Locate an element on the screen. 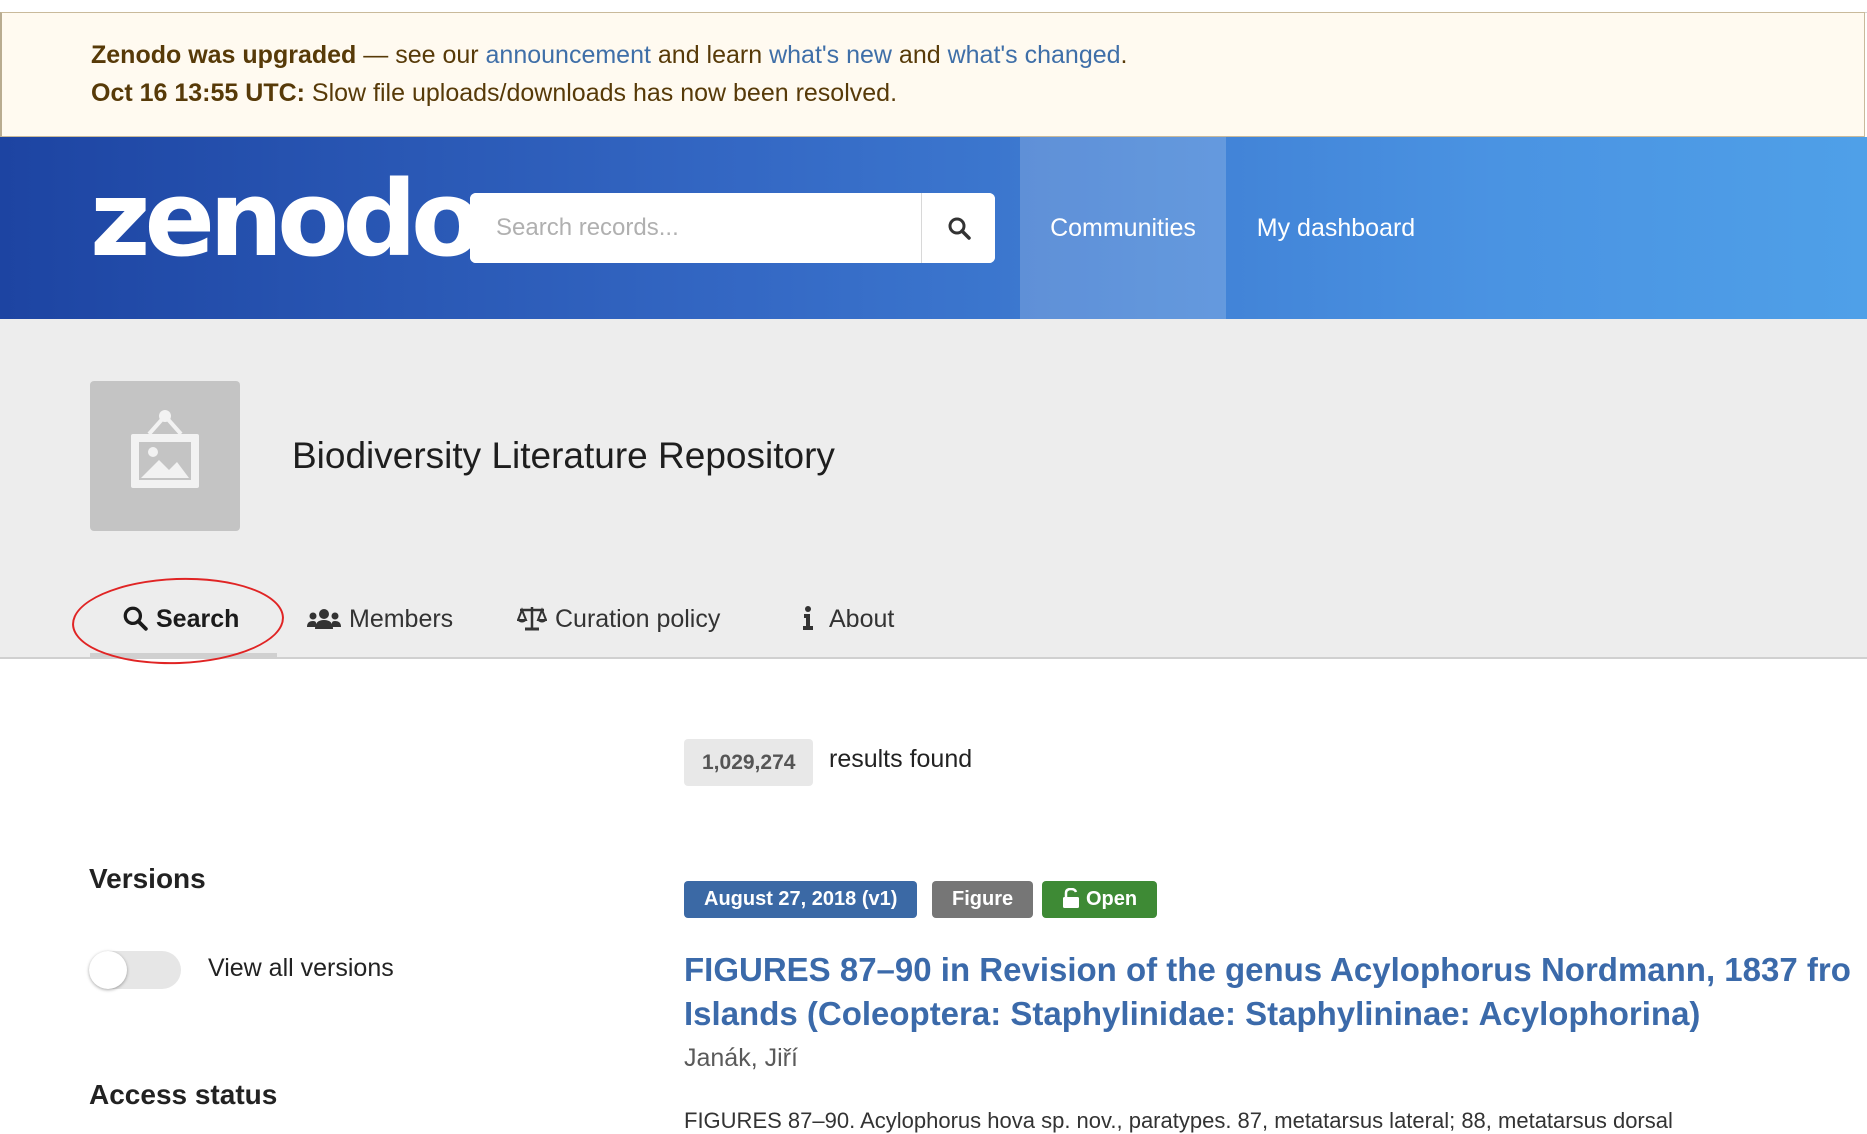 Image resolution: width=1867 pixels, height=1134 pixels. whats-new-link: what's new is located at coordinates (830, 55).